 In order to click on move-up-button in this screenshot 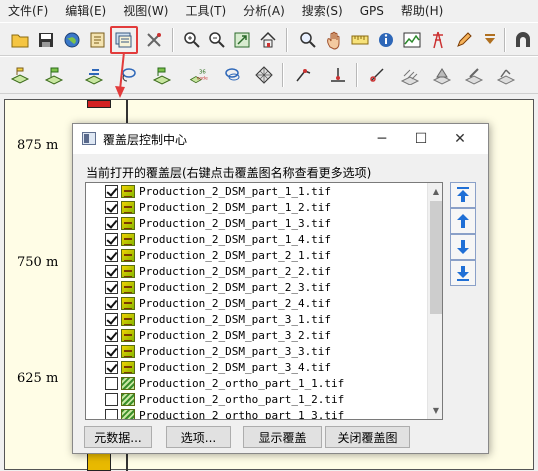, I will do `click(463, 221)`.